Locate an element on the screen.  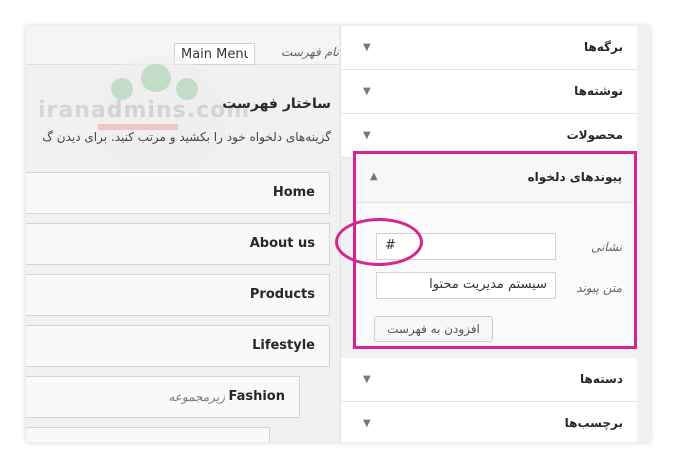
accordion-categories: دسته‌ها ▼ is located at coordinates (489, 380).